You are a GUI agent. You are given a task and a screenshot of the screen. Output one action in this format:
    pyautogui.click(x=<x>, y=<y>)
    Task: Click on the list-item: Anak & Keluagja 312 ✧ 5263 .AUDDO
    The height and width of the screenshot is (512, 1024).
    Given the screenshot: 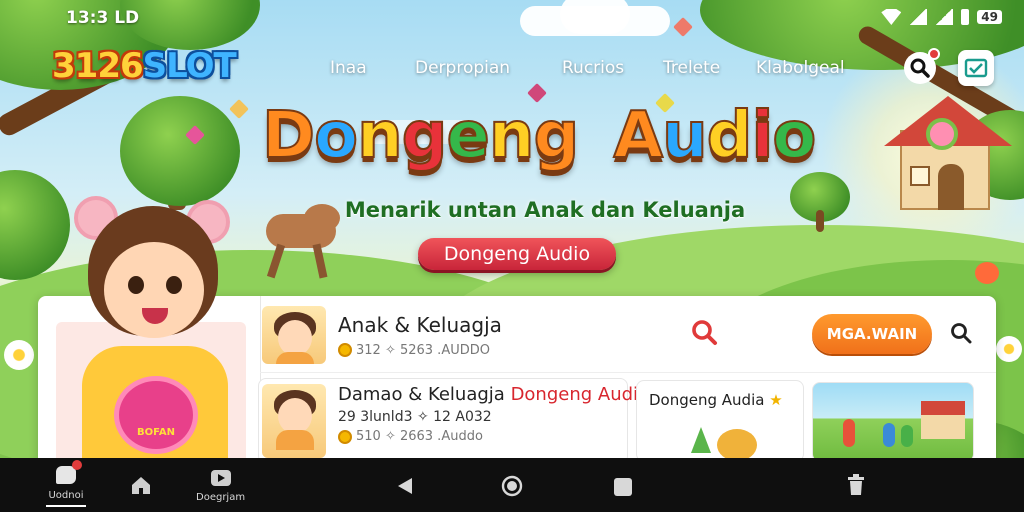 What is the action you would take?
    pyautogui.click(x=382, y=335)
    